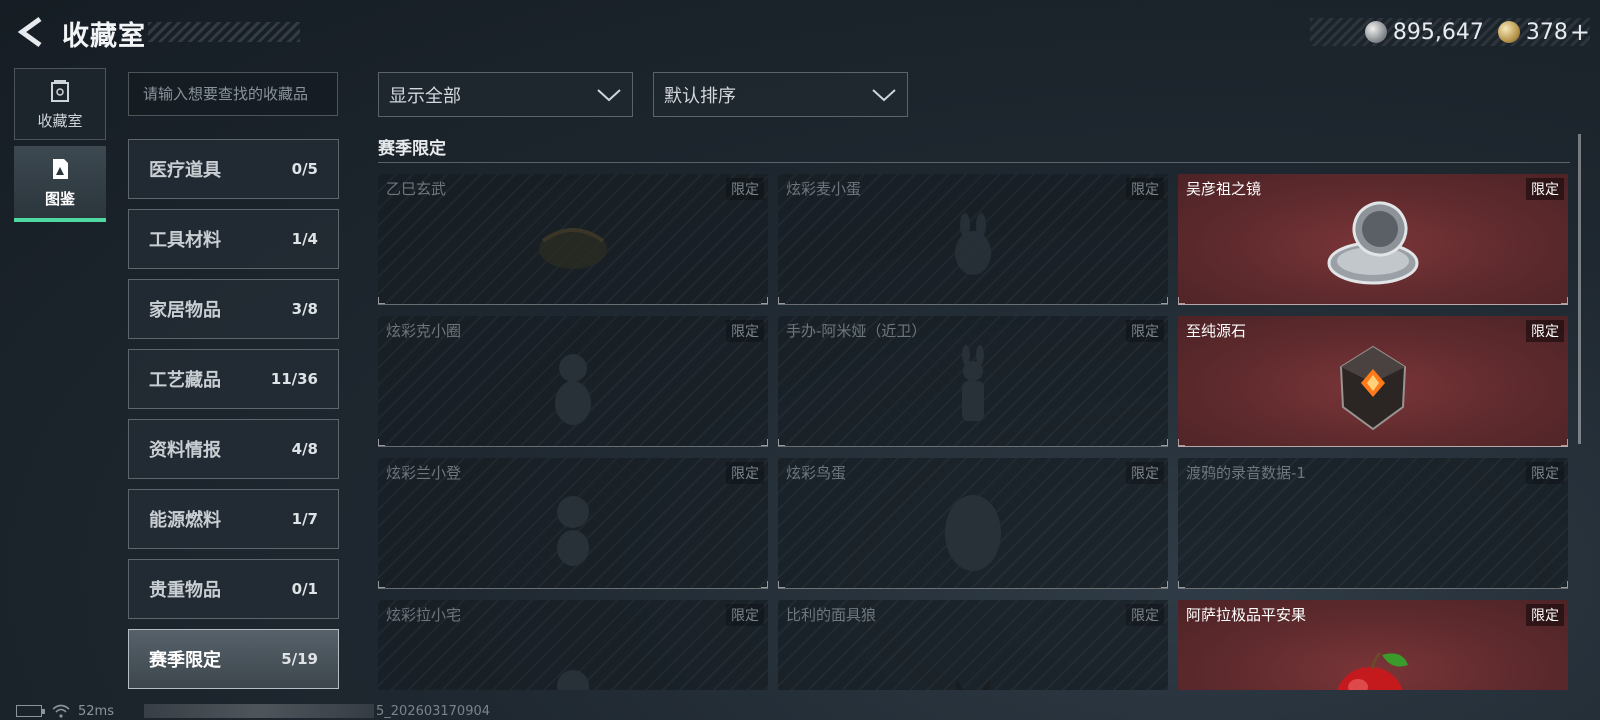 The height and width of the screenshot is (720, 1600). I want to click on collectible-card: 炫彩克小圈 限定, so click(573, 381).